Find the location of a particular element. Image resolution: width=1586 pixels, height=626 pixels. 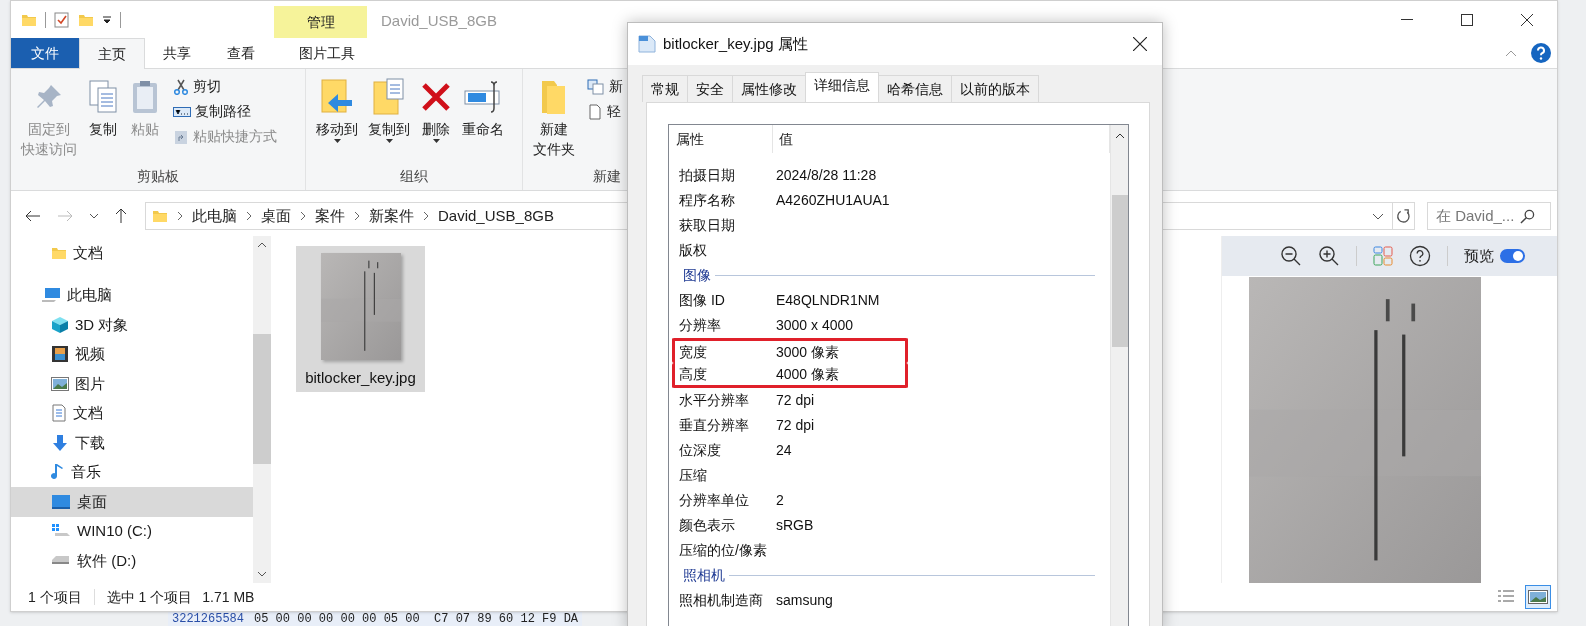

sidebar-item: 下载 is located at coordinates (132, 443).